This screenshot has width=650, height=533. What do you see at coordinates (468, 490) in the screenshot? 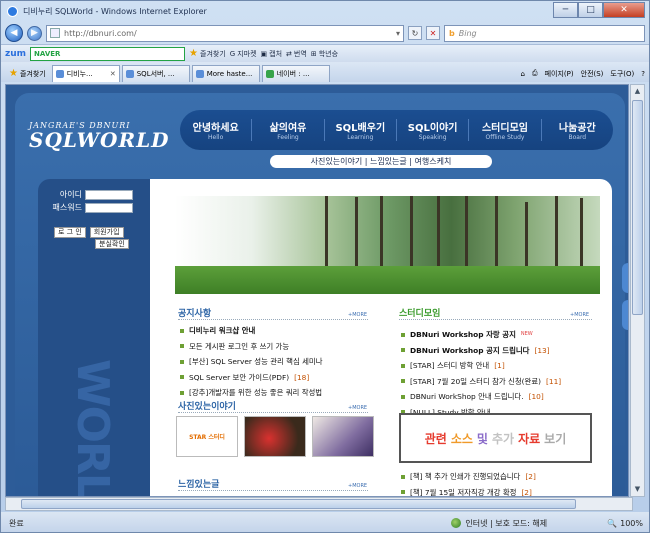
I see `list-item: [책] 7월 15일 저자직강 개강 확정 [2]` at bounding box center [468, 490].